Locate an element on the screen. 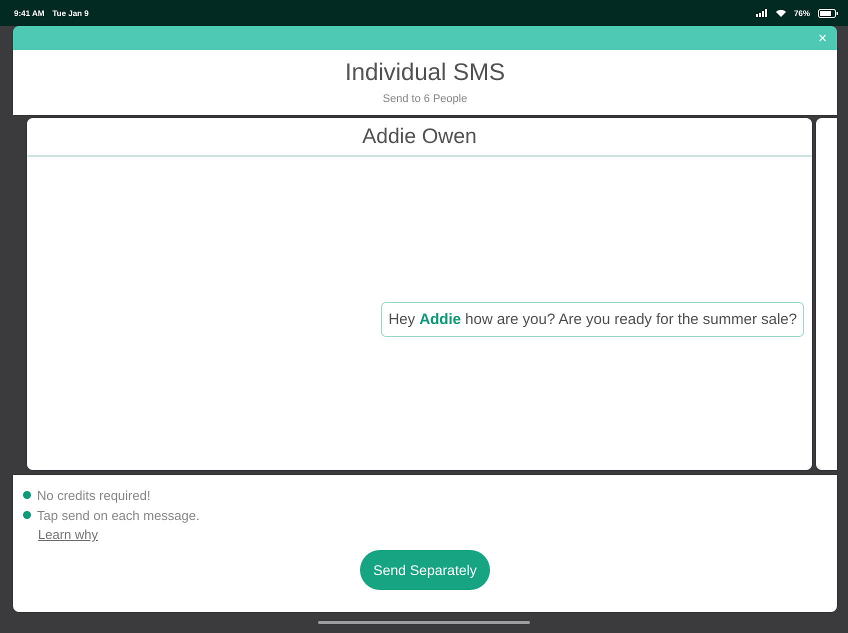  message-bubble: Hey Addie how are you? Are you ready for the summer sale? is located at coordinates (592, 319).